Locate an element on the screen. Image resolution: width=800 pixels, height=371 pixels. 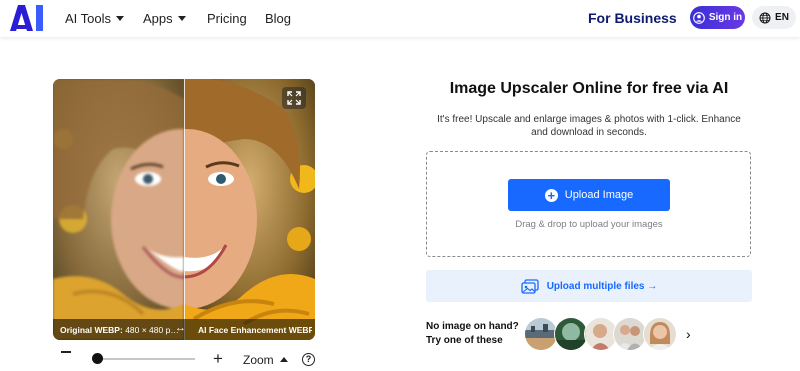
zoom-slider-handle is located at coordinates (97, 358).